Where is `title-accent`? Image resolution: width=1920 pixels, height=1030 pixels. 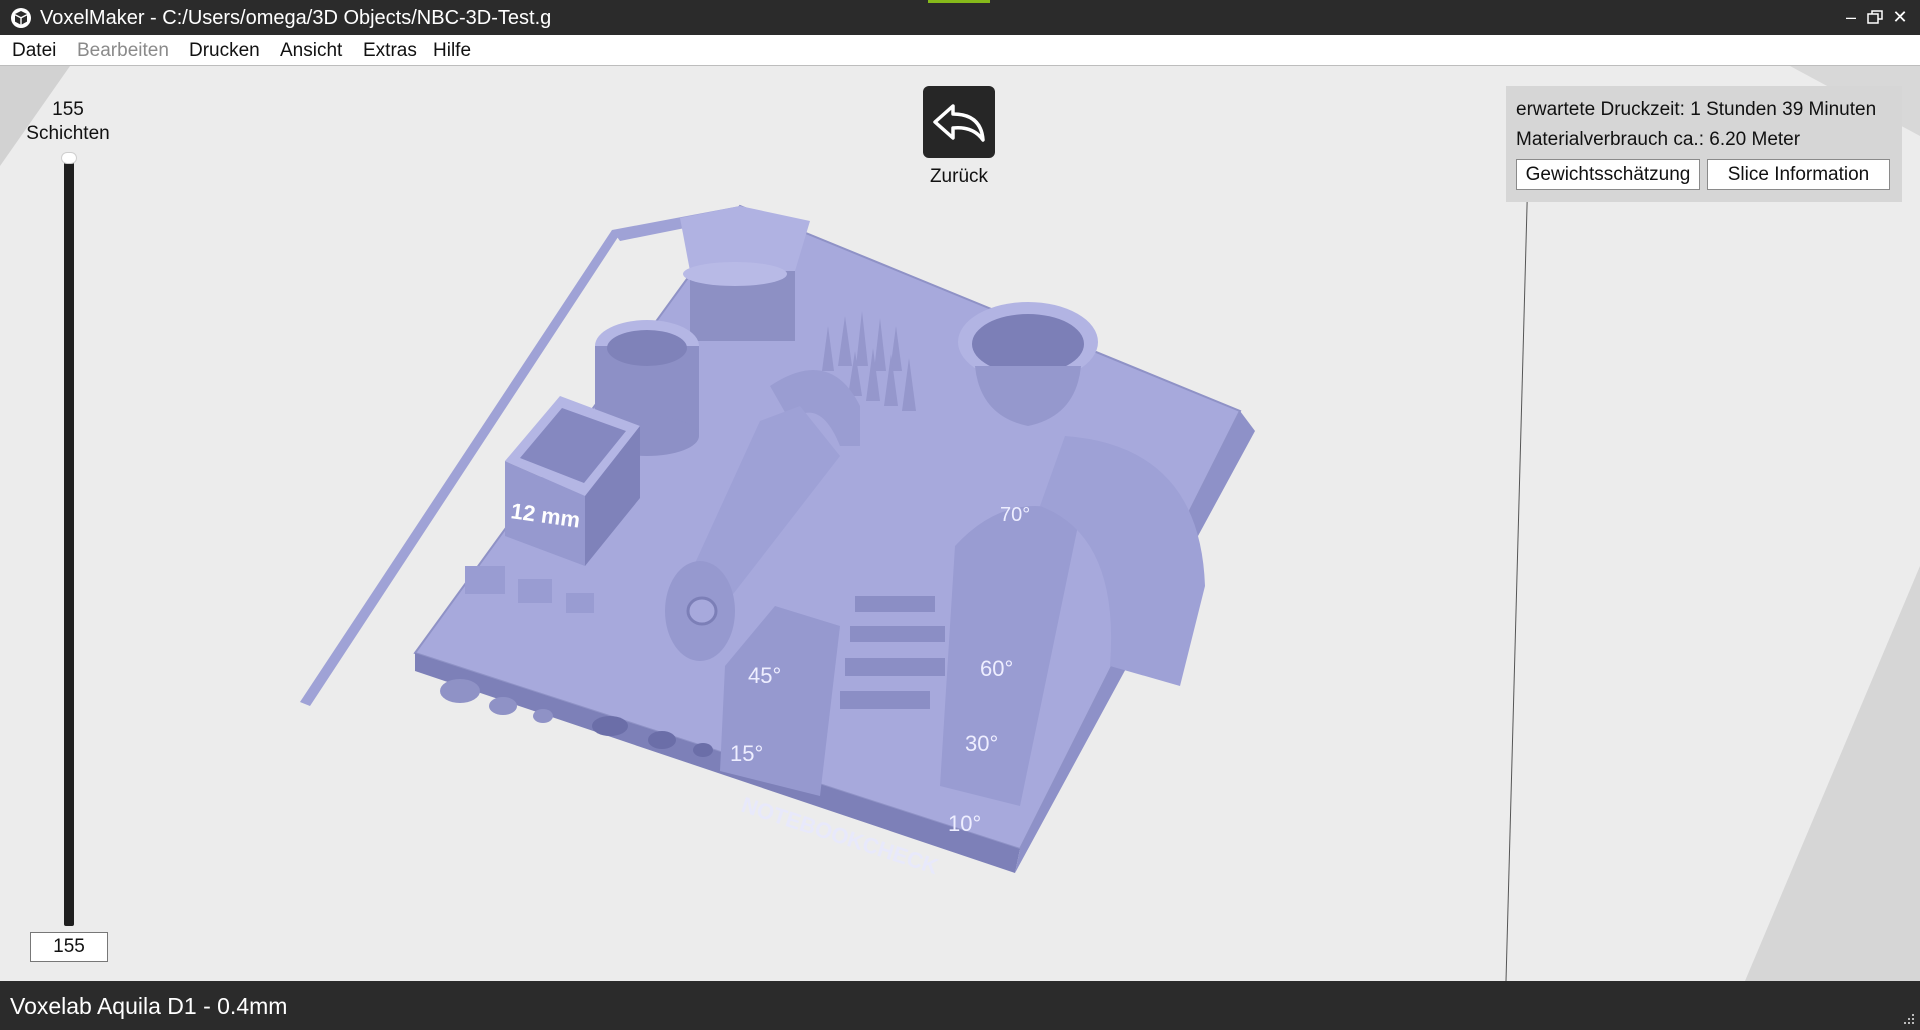
title-accent is located at coordinates (959, 1).